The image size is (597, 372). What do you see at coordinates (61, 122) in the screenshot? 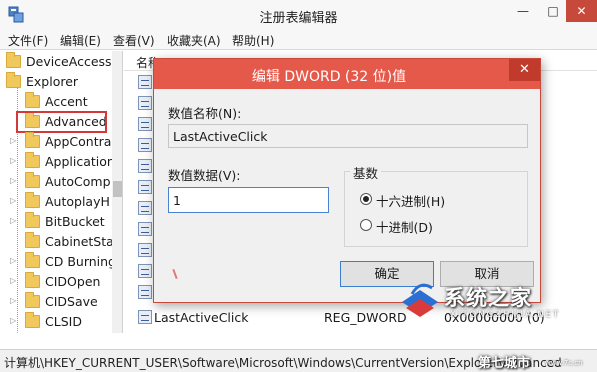
I see `selection-highlight` at bounding box center [61, 122].